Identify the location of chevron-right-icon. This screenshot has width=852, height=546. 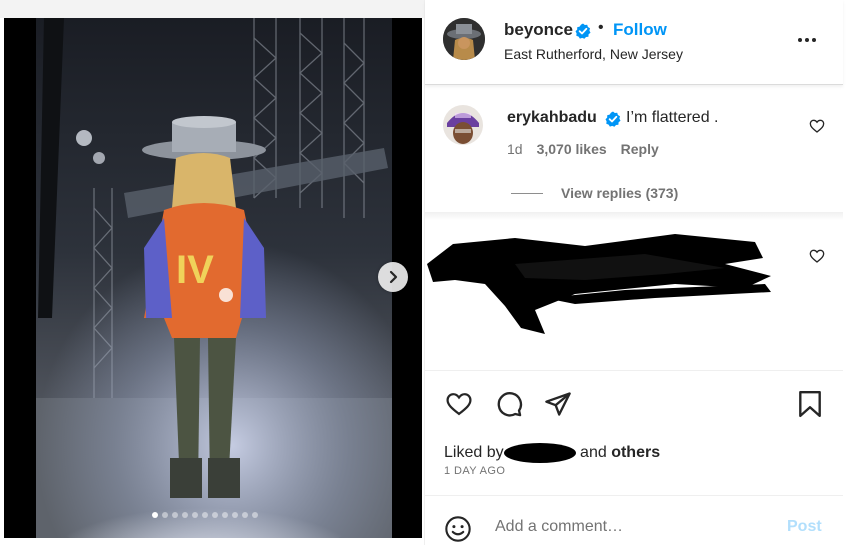
(393, 277).